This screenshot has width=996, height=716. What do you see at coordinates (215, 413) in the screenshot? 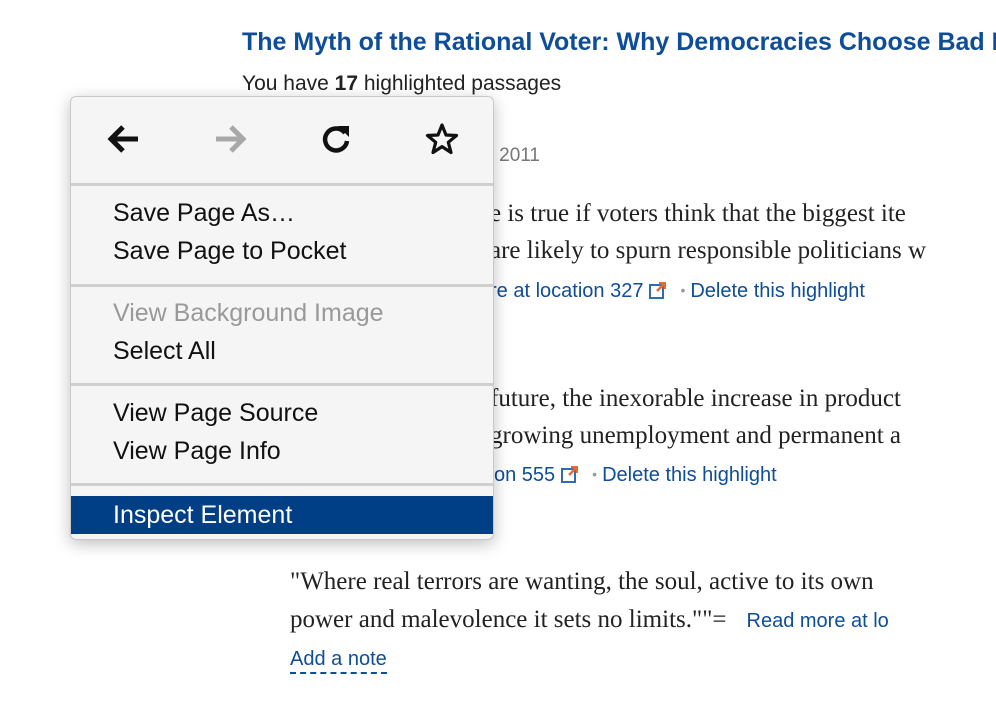
I see `menu-item-view-page-source: View Page Source` at bounding box center [215, 413].